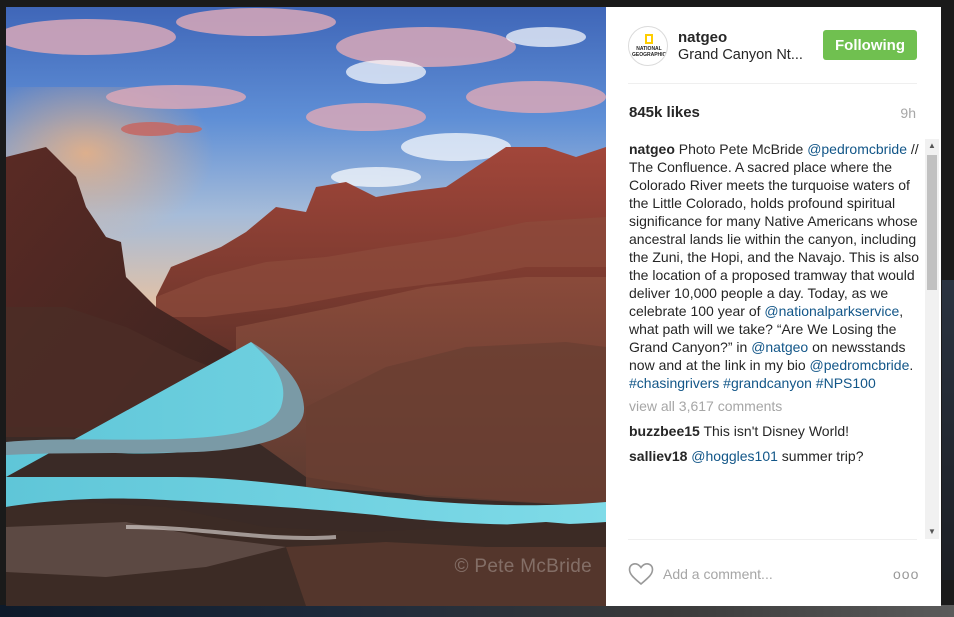 This screenshot has width=954, height=617. I want to click on caption-text: ., so click(911, 365).